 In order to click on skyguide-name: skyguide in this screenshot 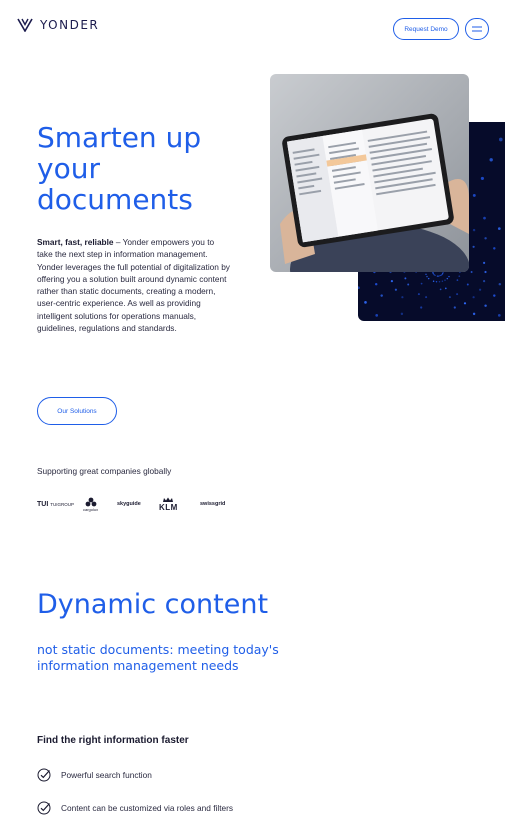, I will do `click(129, 504)`.